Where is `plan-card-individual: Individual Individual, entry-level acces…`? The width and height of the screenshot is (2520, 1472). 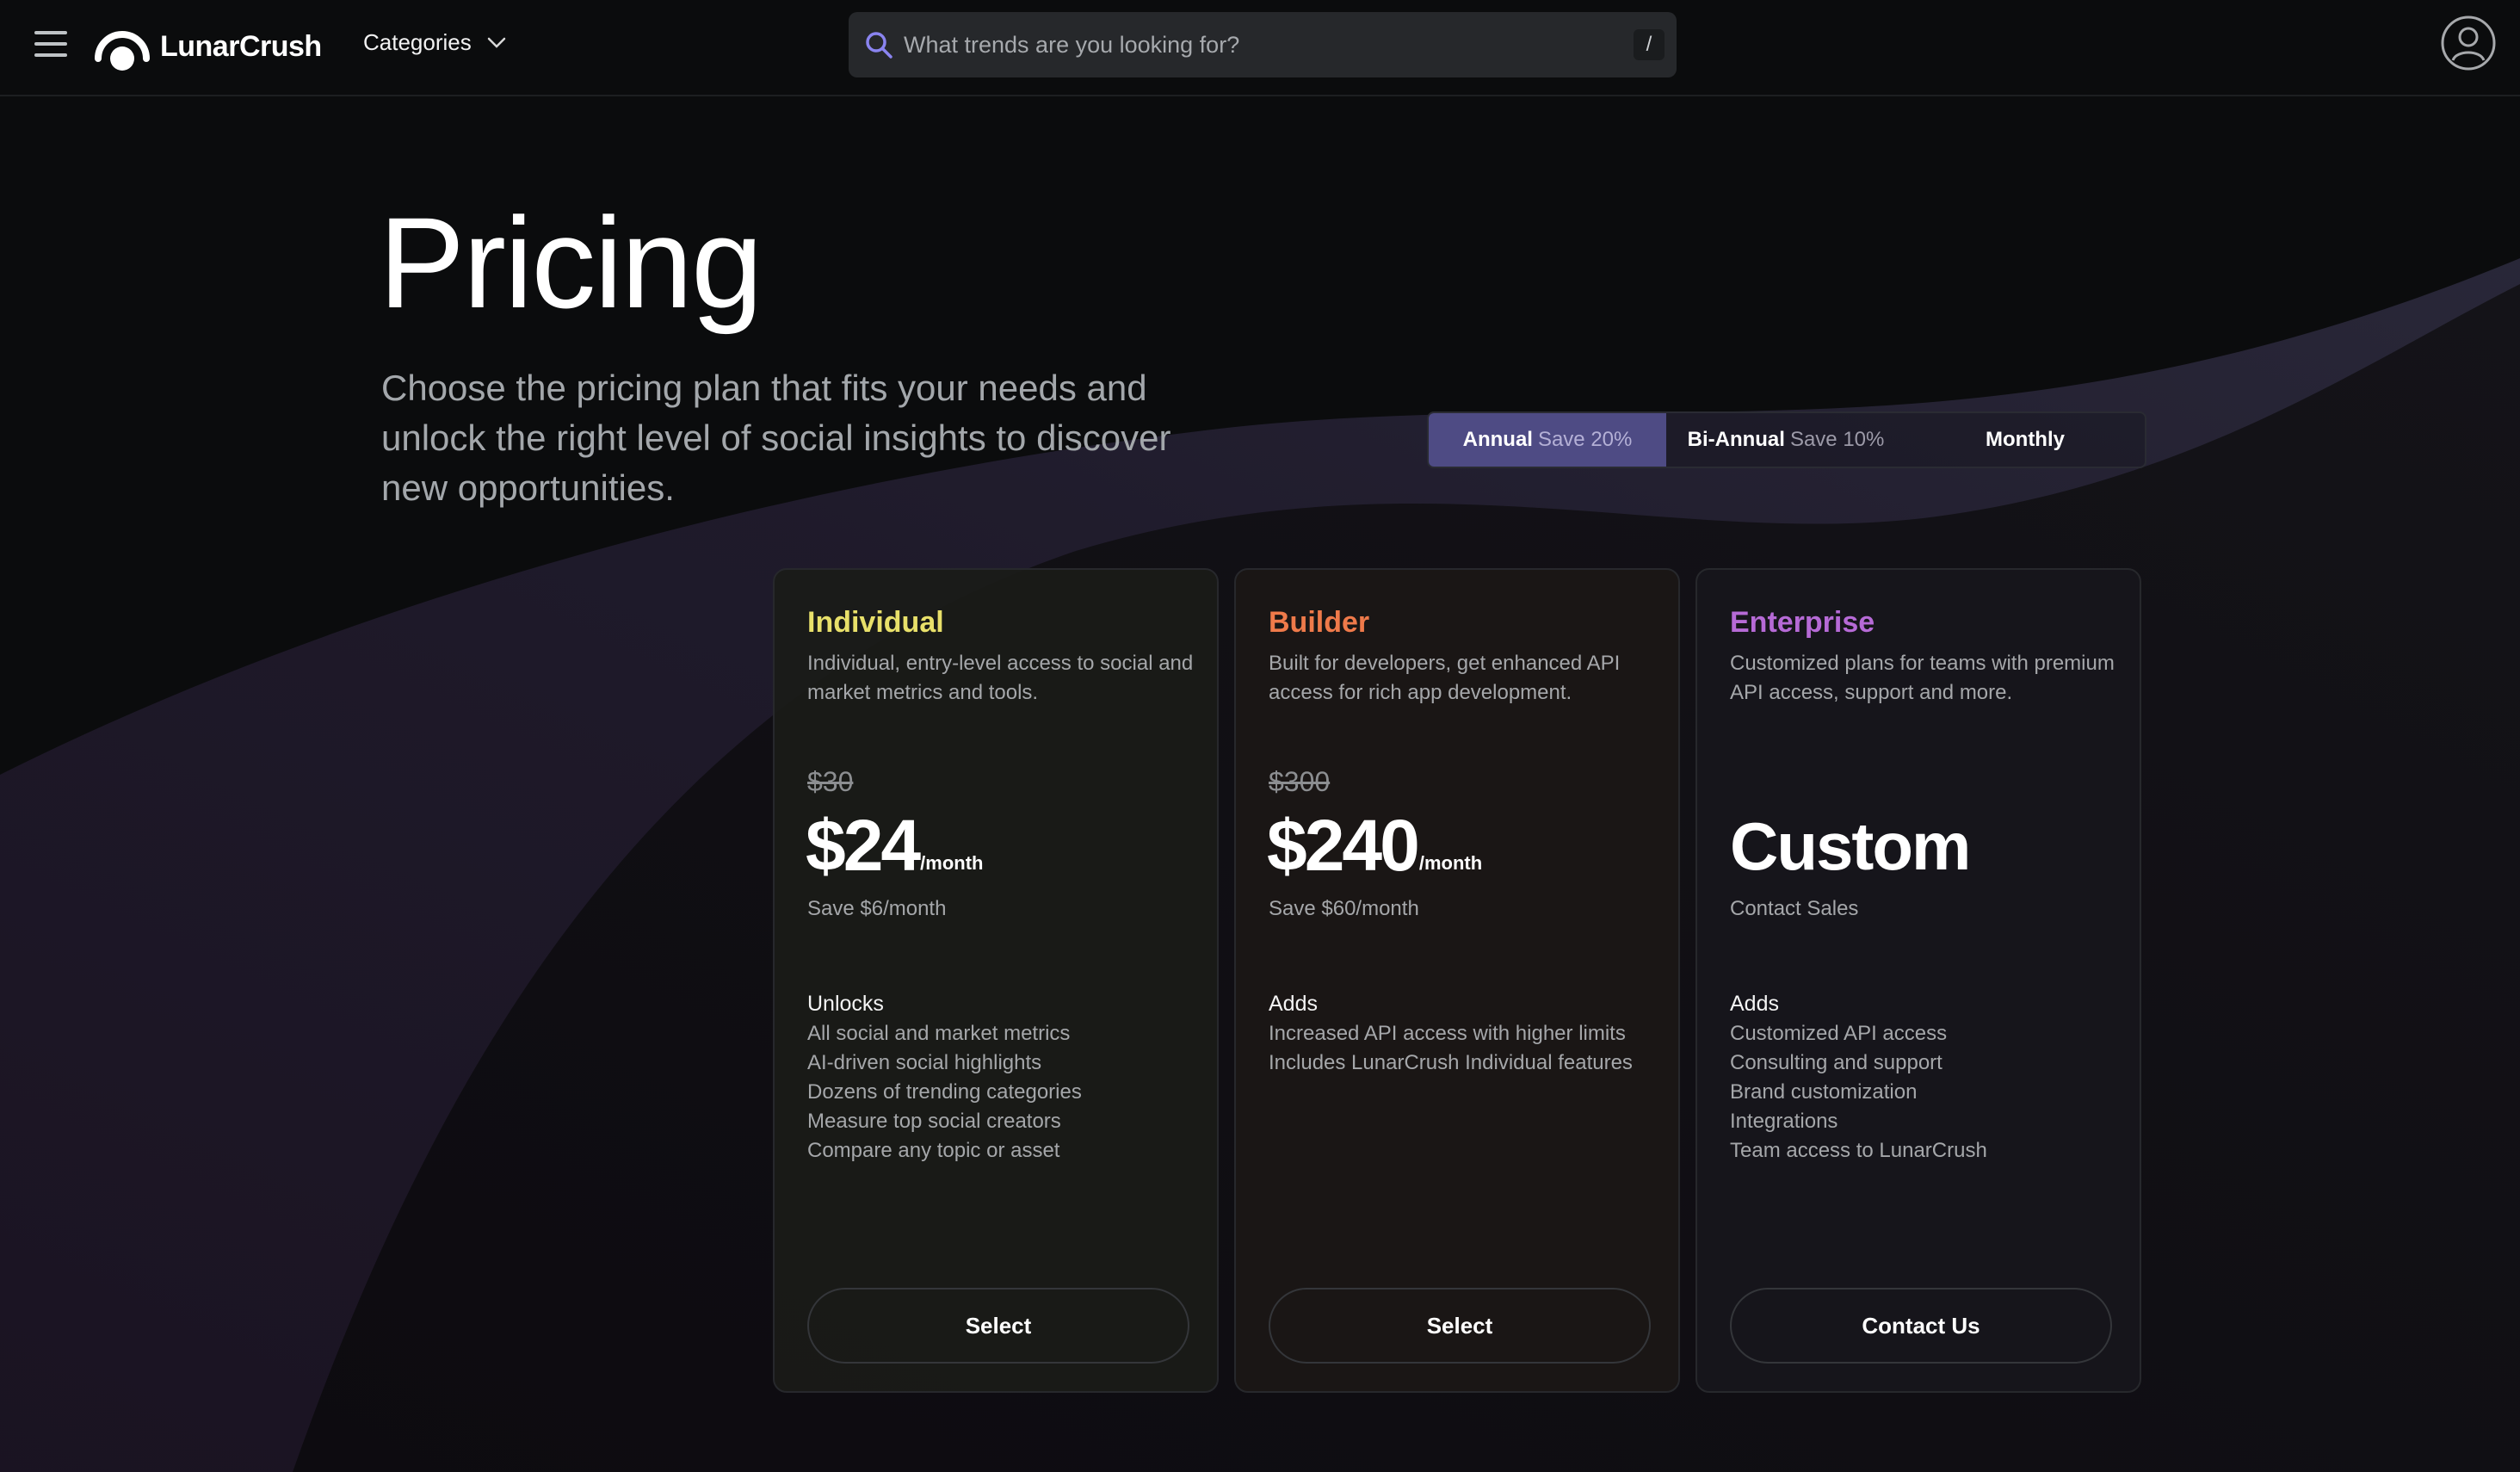
plan-card-individual: Individual Individual, entry-level acces… is located at coordinates (996, 980).